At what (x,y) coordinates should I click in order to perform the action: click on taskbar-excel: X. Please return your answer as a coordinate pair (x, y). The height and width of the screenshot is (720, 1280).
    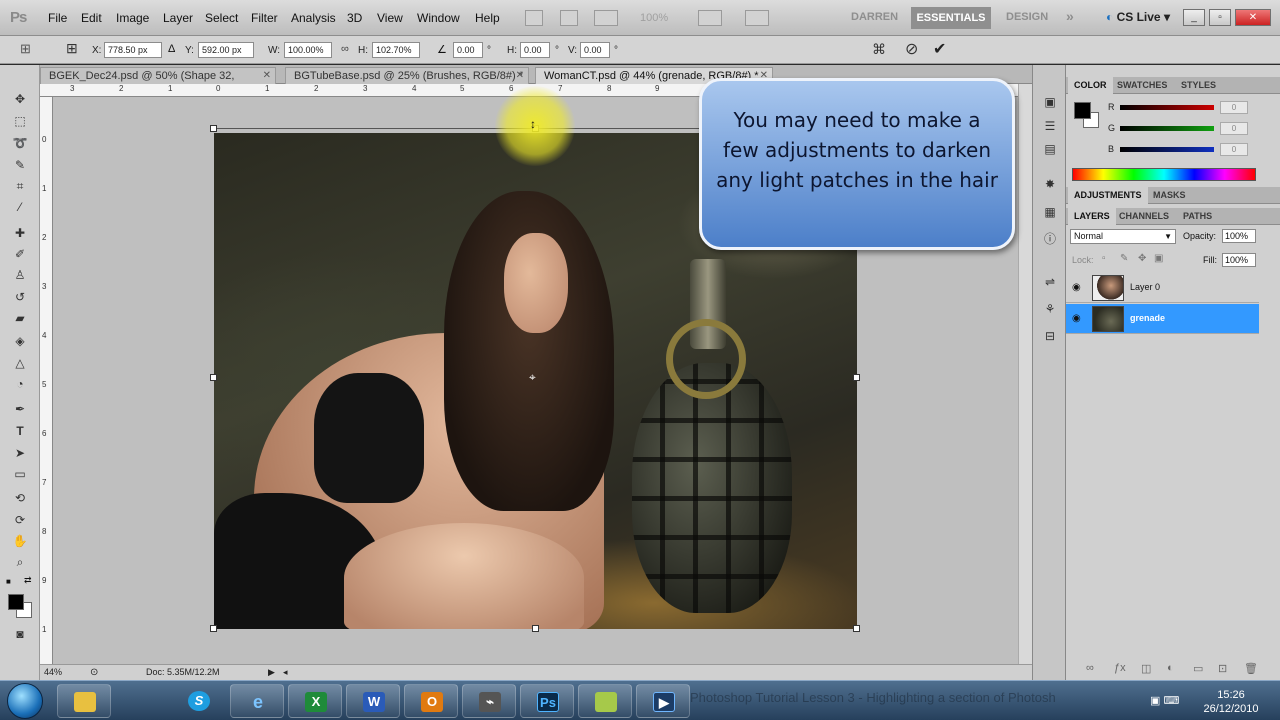
    Looking at the image, I should click on (315, 701).